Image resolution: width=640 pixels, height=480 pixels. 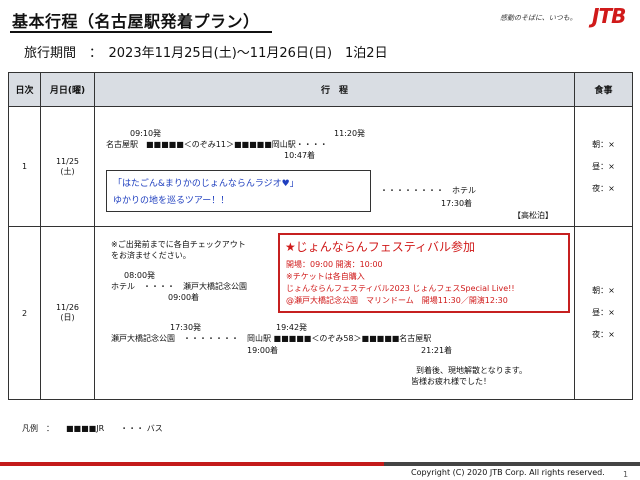 I want to click on day2-return-dep-time: 17:30発, so click(x=186, y=327).